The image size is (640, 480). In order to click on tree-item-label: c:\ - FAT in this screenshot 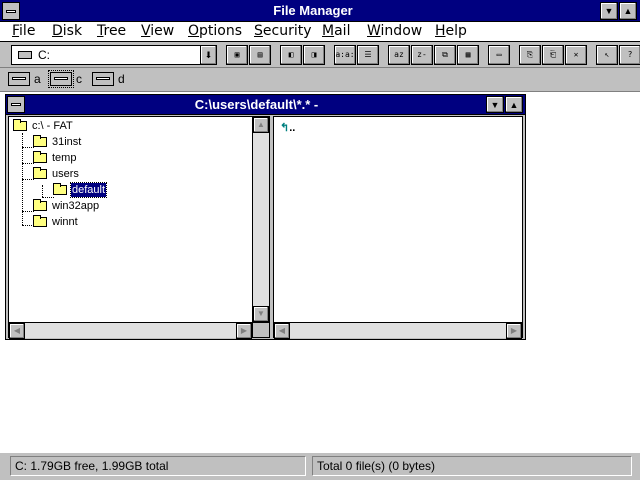, I will do `click(52, 126)`.